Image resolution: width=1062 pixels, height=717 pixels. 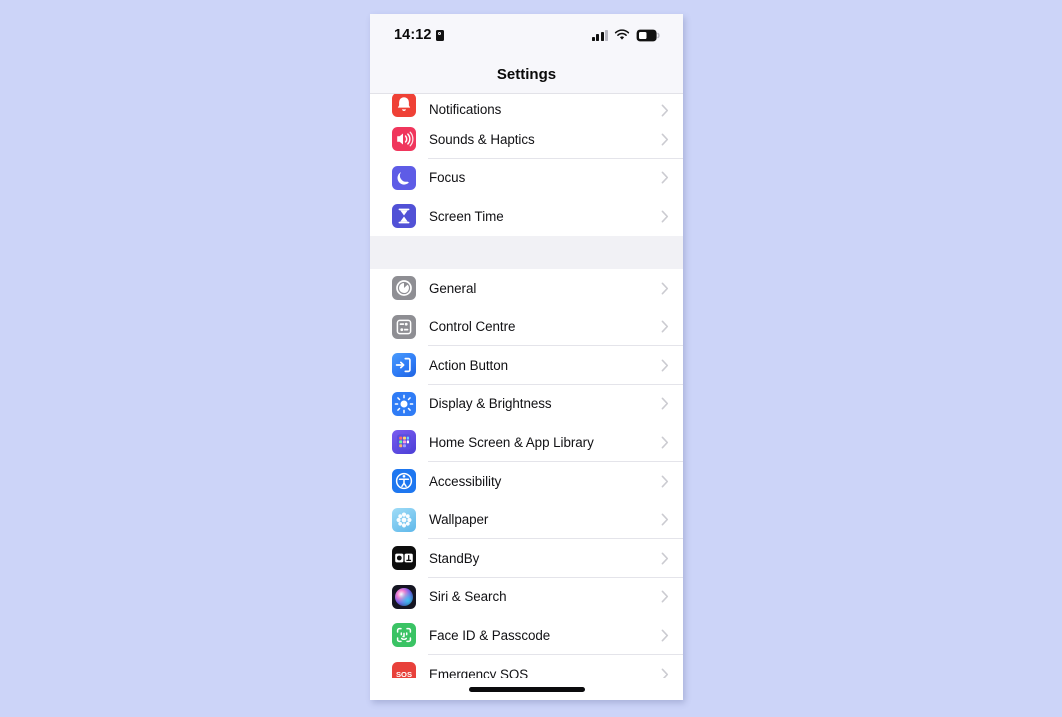 What do you see at coordinates (404, 481) in the screenshot?
I see `accessibility-icon` at bounding box center [404, 481].